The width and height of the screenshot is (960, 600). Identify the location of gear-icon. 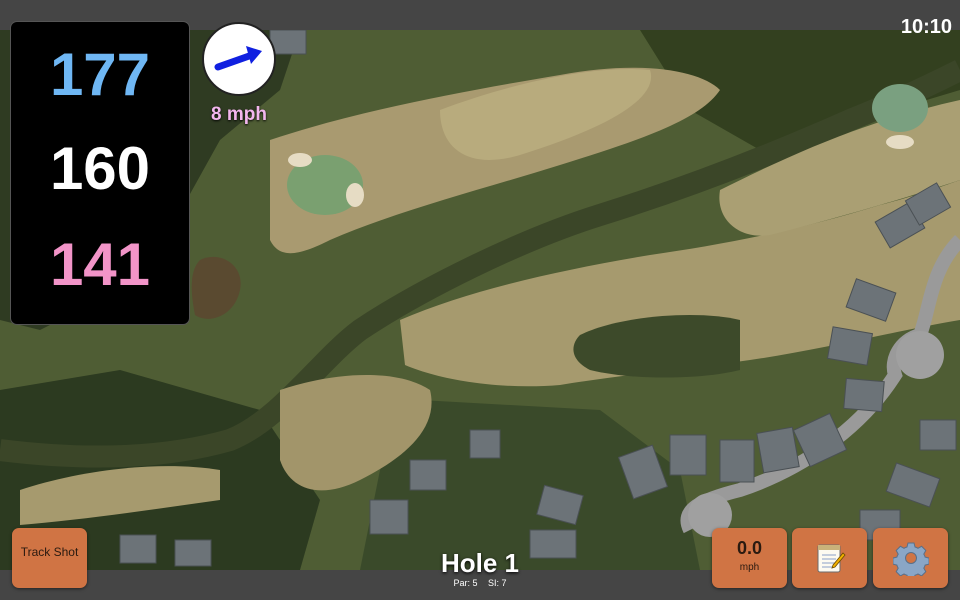
(910, 559).